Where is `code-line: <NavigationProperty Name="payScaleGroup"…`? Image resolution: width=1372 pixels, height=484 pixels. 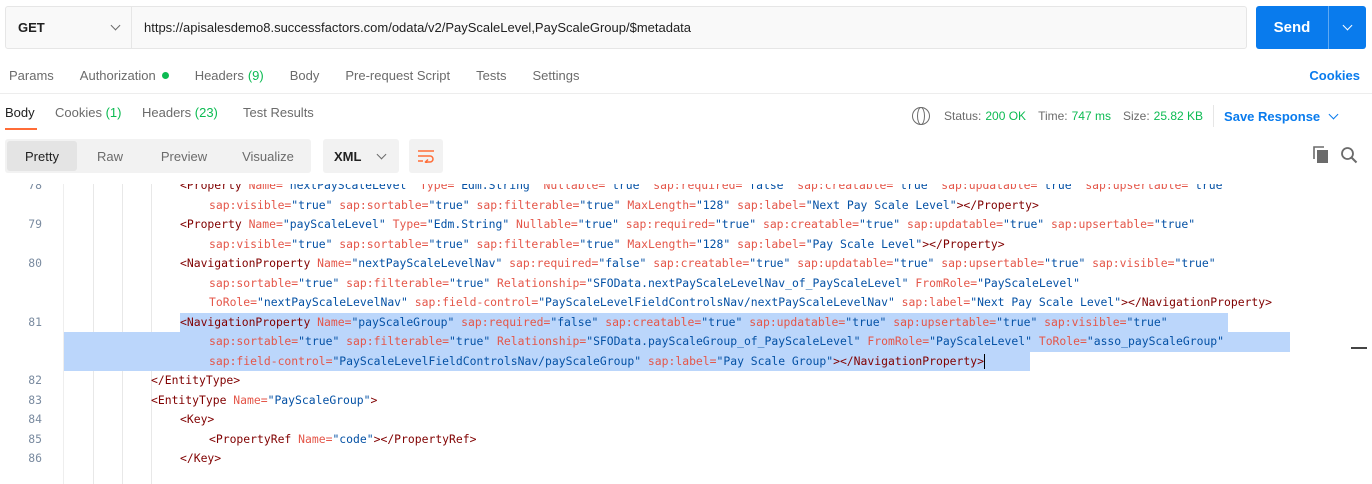
code-line: <NavigationProperty Name="payScaleGroup"… is located at coordinates (674, 323).